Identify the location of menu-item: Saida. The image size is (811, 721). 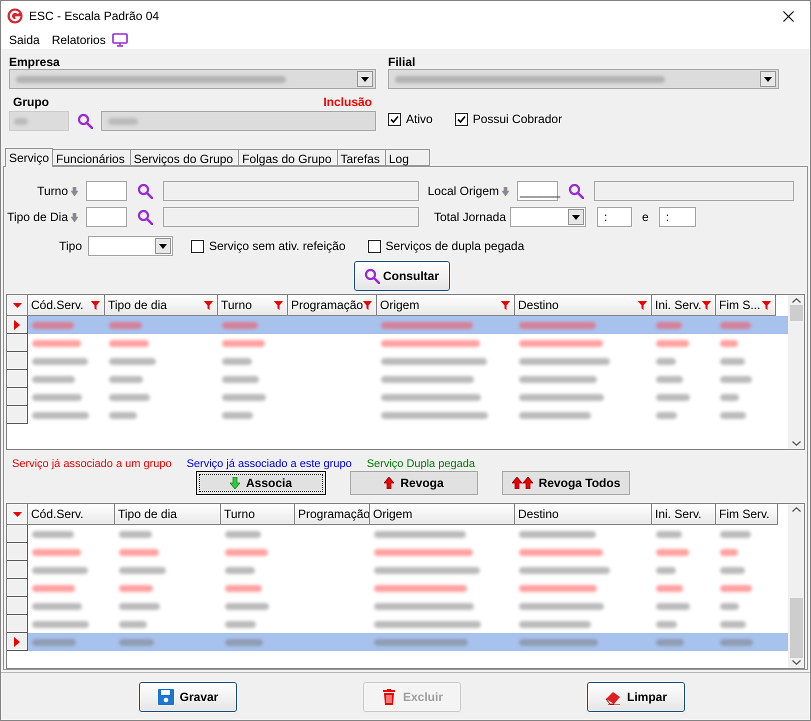
(24, 40).